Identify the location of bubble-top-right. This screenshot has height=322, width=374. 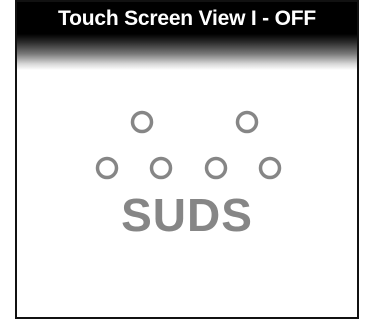
(247, 122).